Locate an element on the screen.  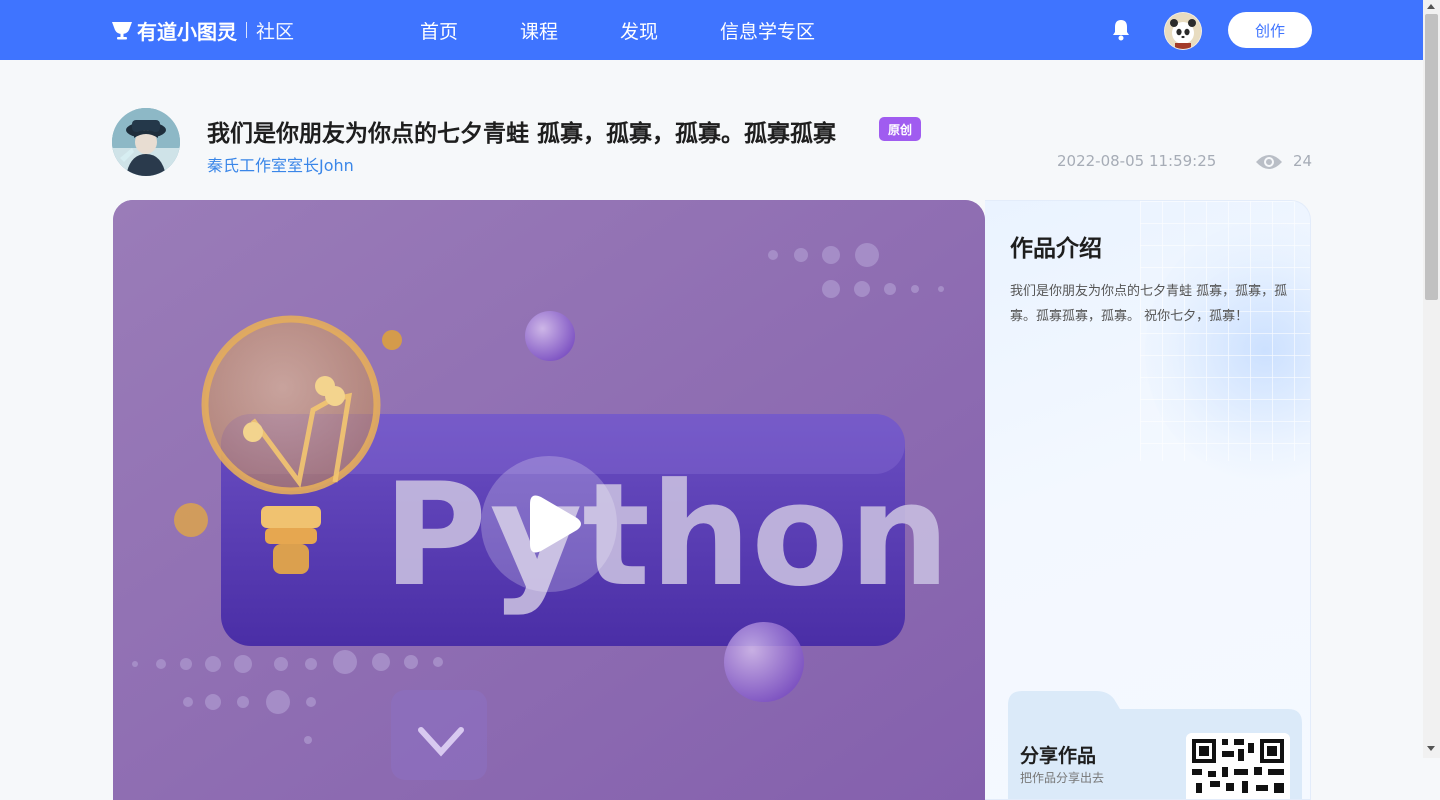
qr-code-icon is located at coordinates (1238, 766).